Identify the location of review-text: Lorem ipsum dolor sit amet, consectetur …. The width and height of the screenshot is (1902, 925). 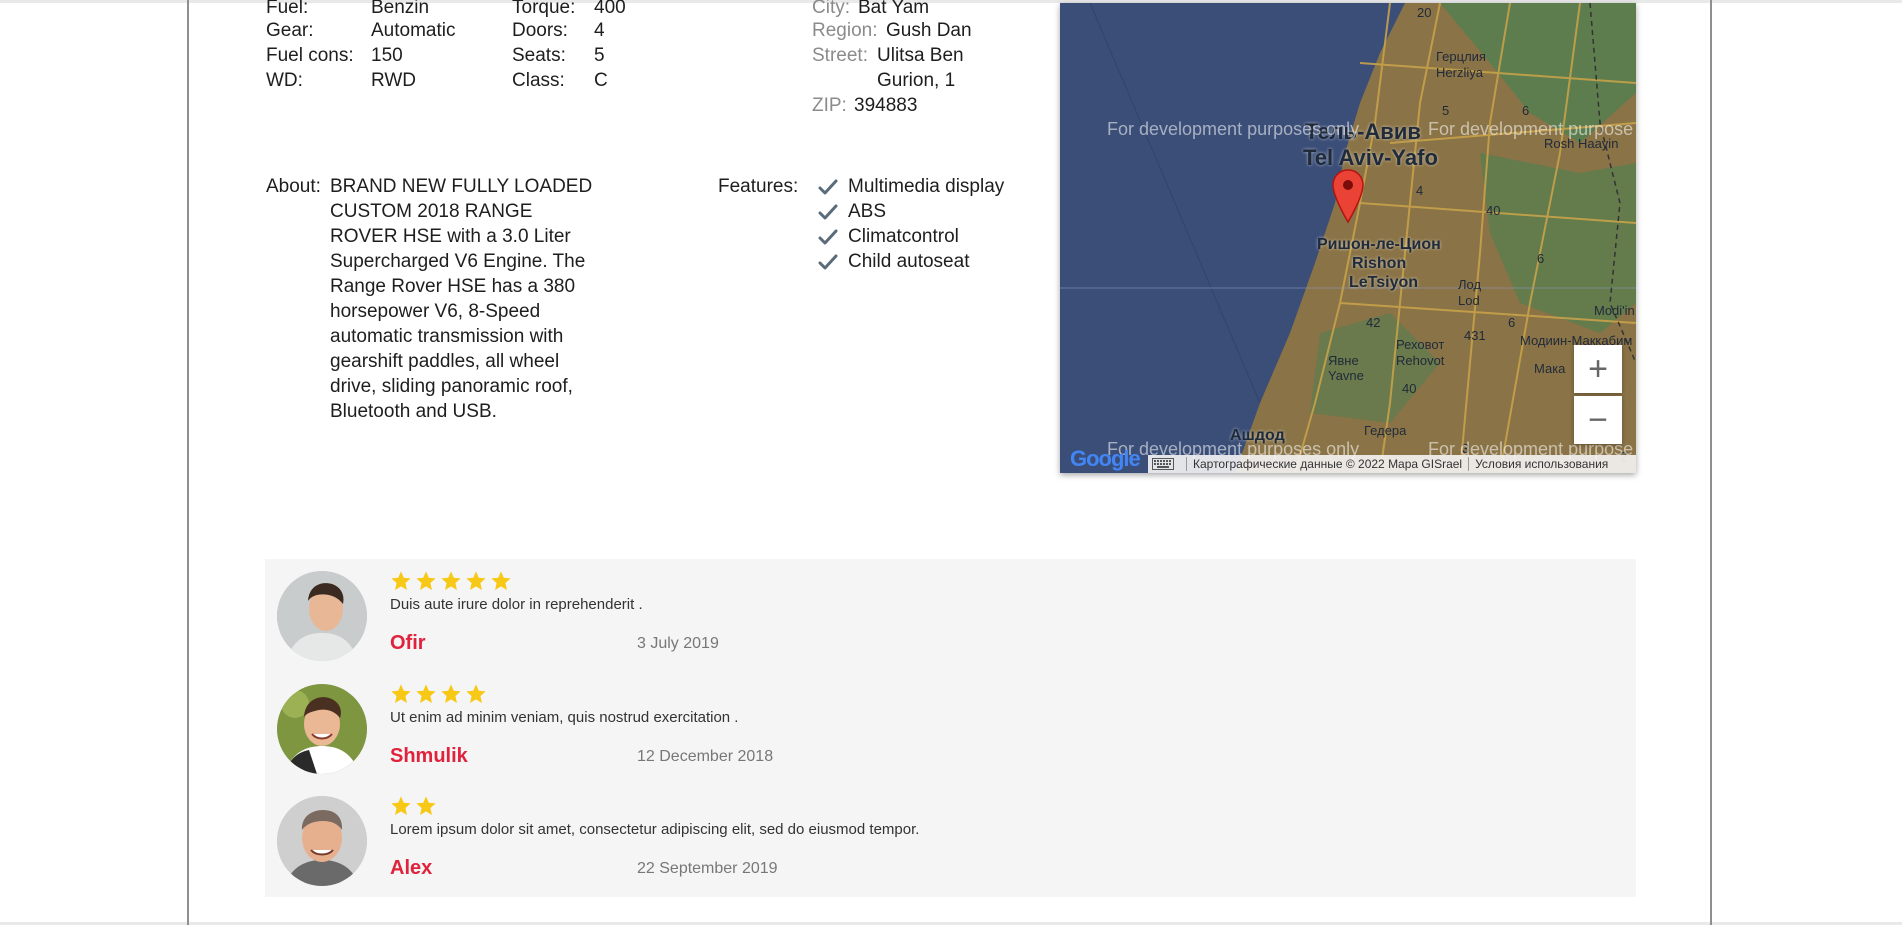
(655, 829).